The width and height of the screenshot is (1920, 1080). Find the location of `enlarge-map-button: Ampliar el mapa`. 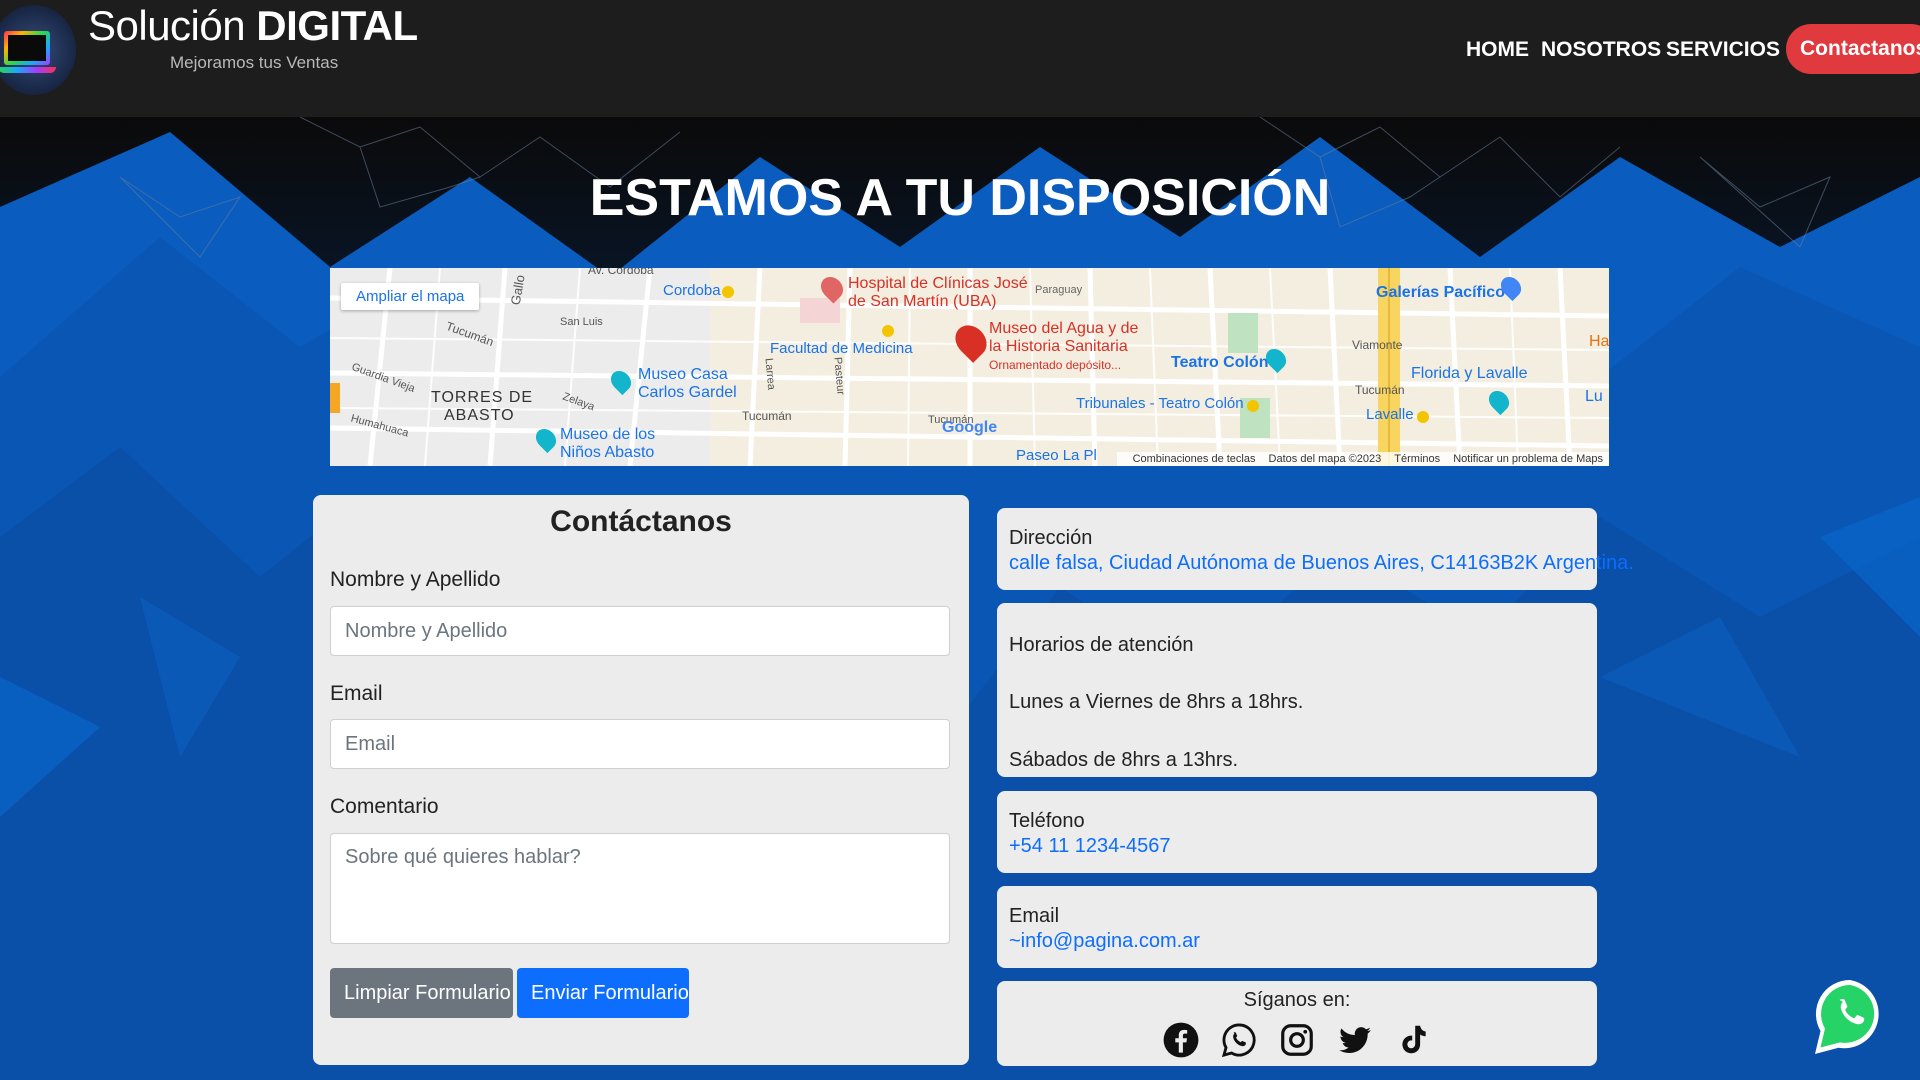

enlarge-map-button: Ampliar el mapa is located at coordinates (410, 296).